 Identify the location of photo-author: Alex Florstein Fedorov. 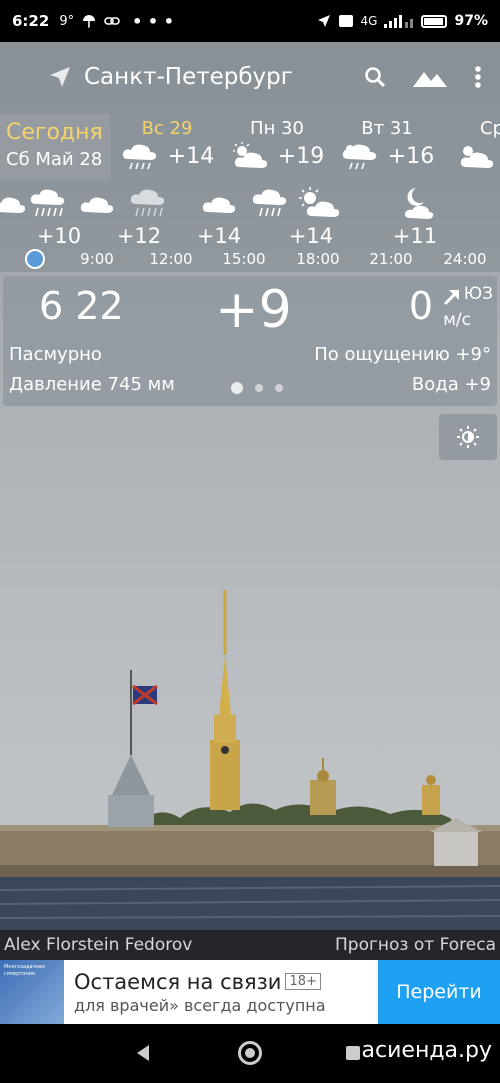
(98, 945).